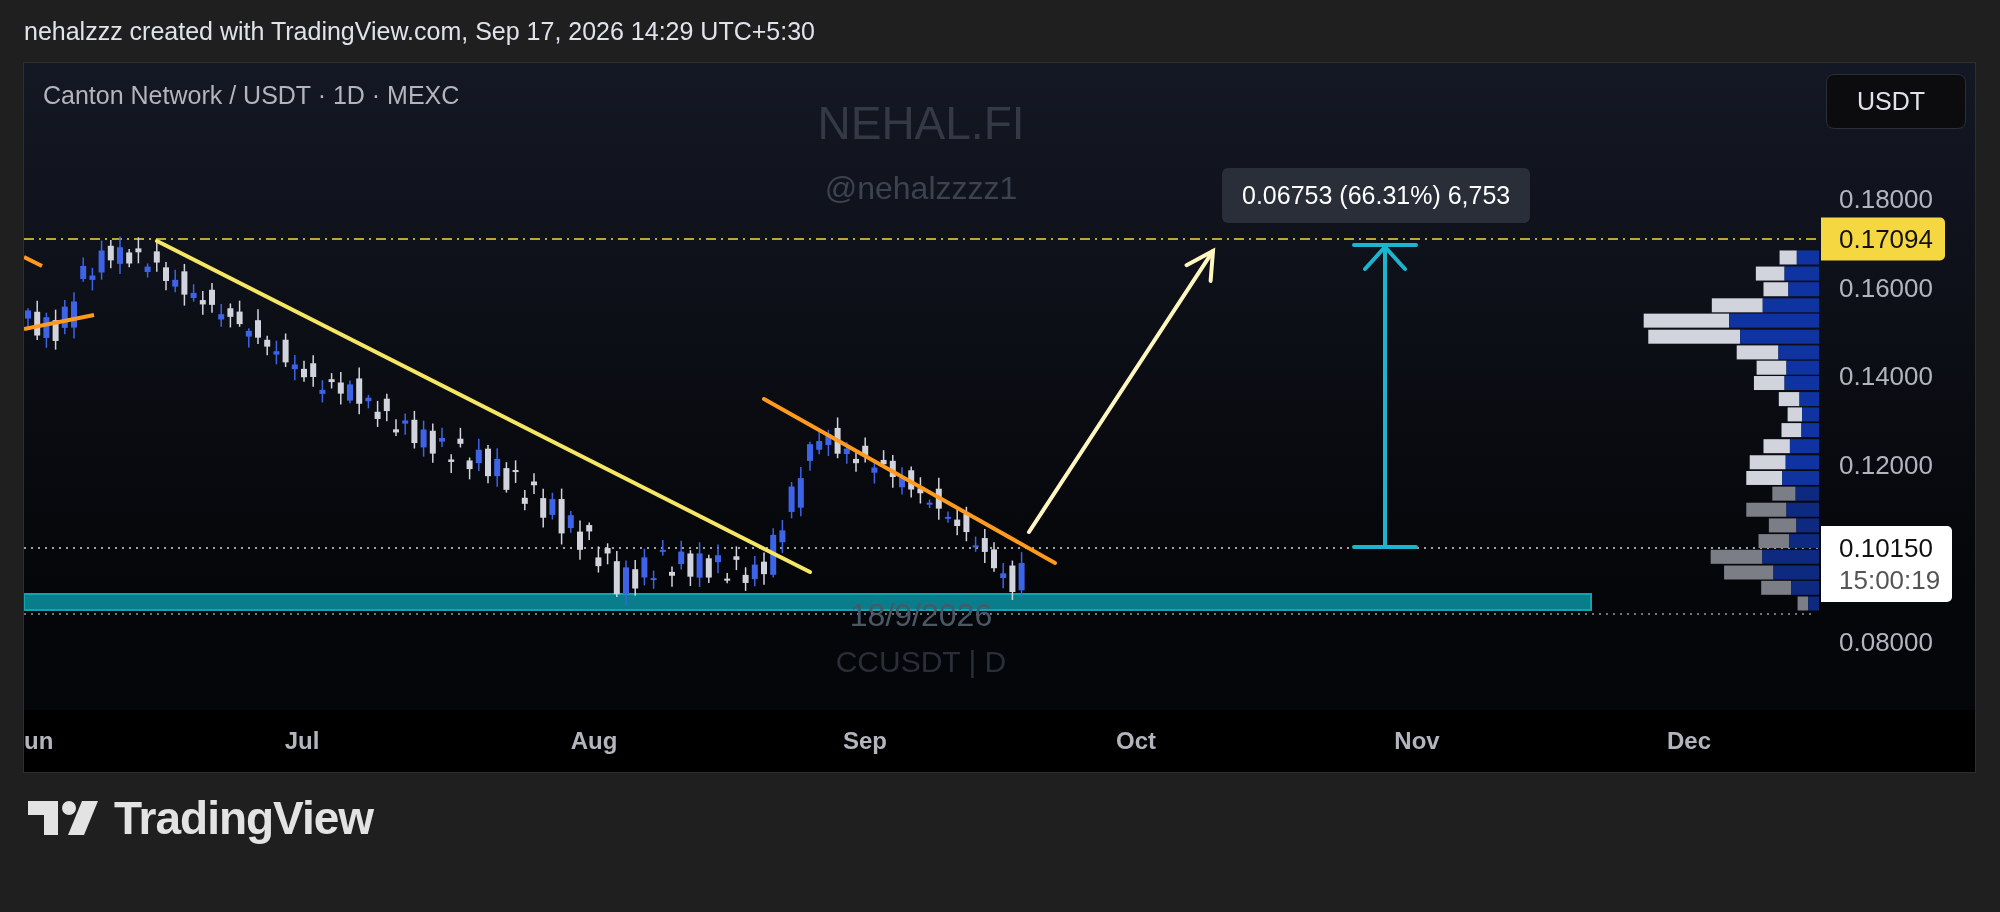 The width and height of the screenshot is (2000, 912). Describe the element at coordinates (251, 95) in the screenshot. I see `symbol-title: Canton Network / USDT · 1D · MEXC` at that location.